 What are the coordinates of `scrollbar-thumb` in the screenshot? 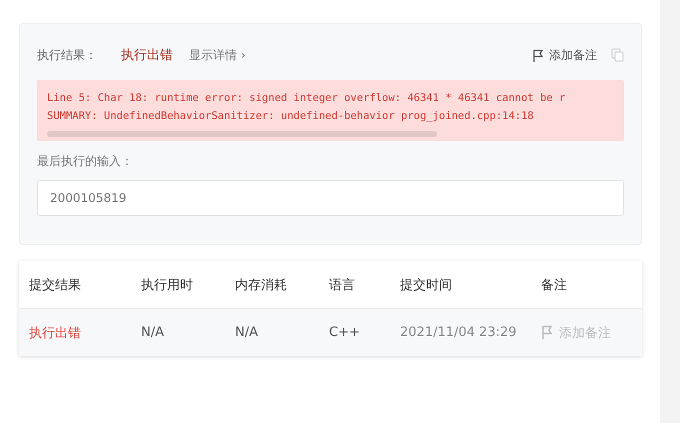 It's located at (242, 134).